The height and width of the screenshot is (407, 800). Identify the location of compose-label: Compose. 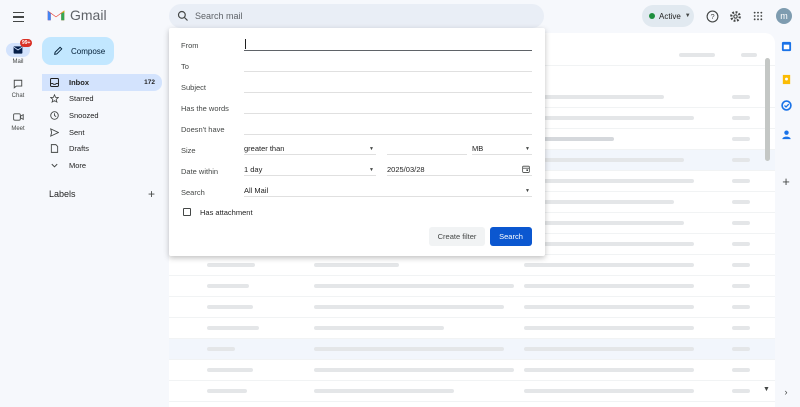
(88, 51).